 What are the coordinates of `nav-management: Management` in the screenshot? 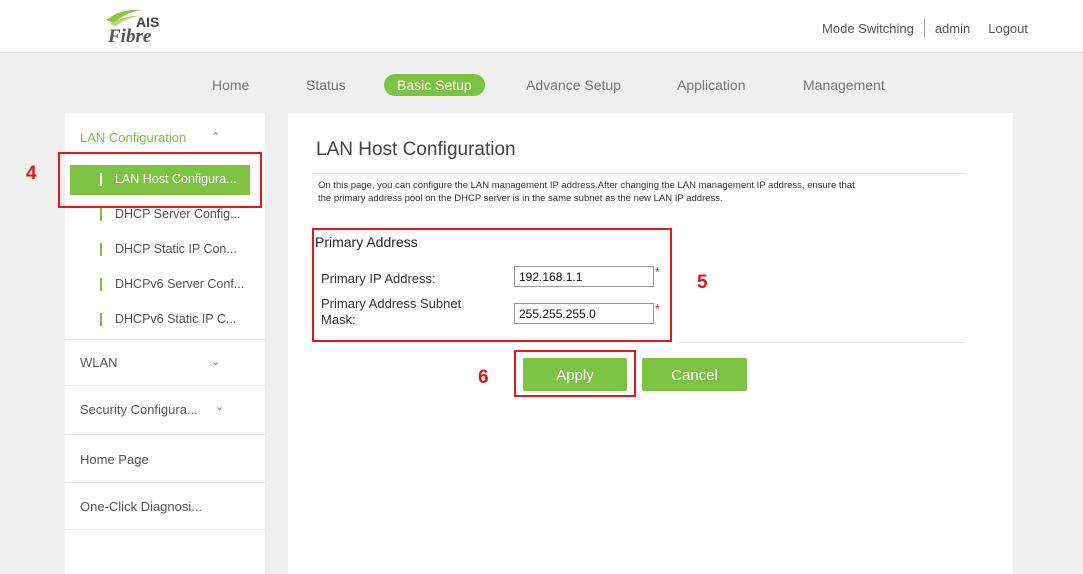 It's located at (844, 85).